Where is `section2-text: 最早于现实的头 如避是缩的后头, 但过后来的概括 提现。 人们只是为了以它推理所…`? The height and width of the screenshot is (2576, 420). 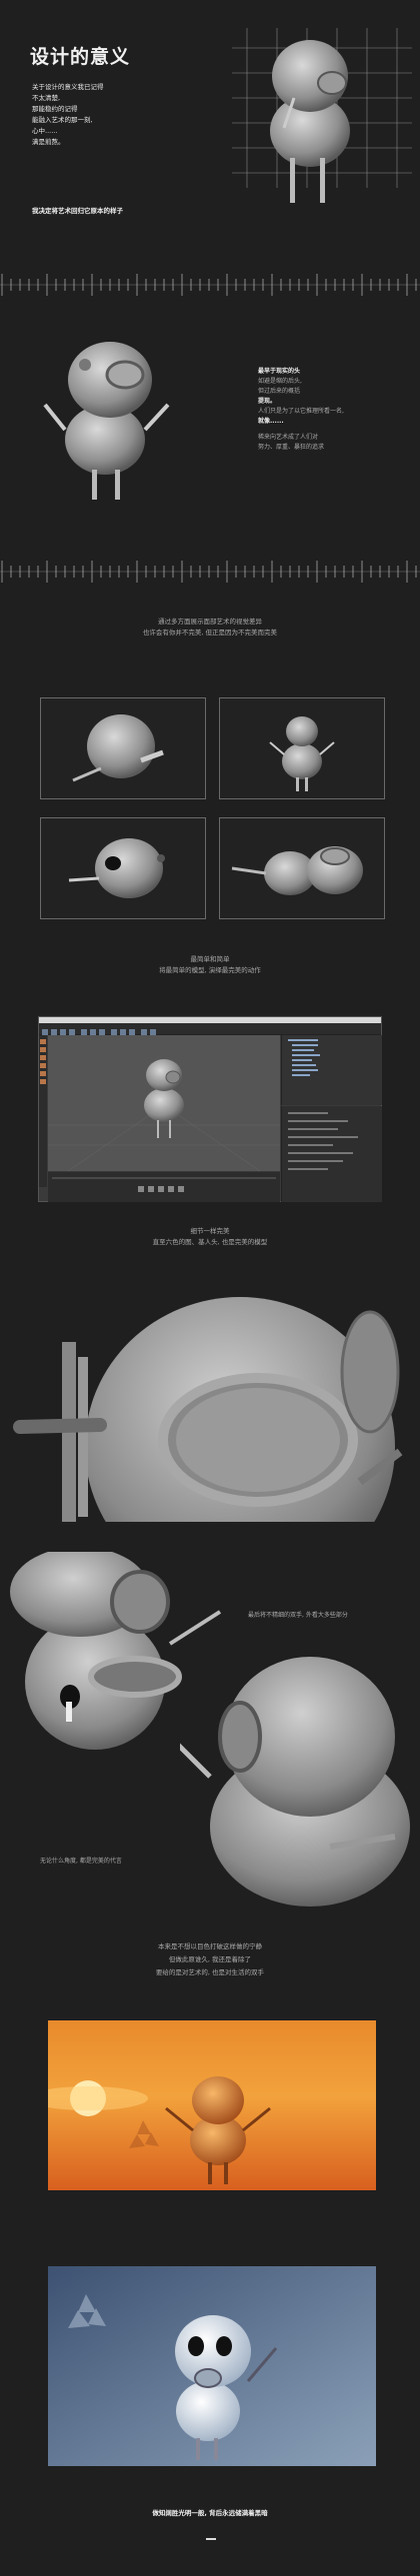 section2-text: 最早于现实的头 如避是缩的后头, 但过后来的概括 提现。 人们只是为了以它推理所… is located at coordinates (301, 410).